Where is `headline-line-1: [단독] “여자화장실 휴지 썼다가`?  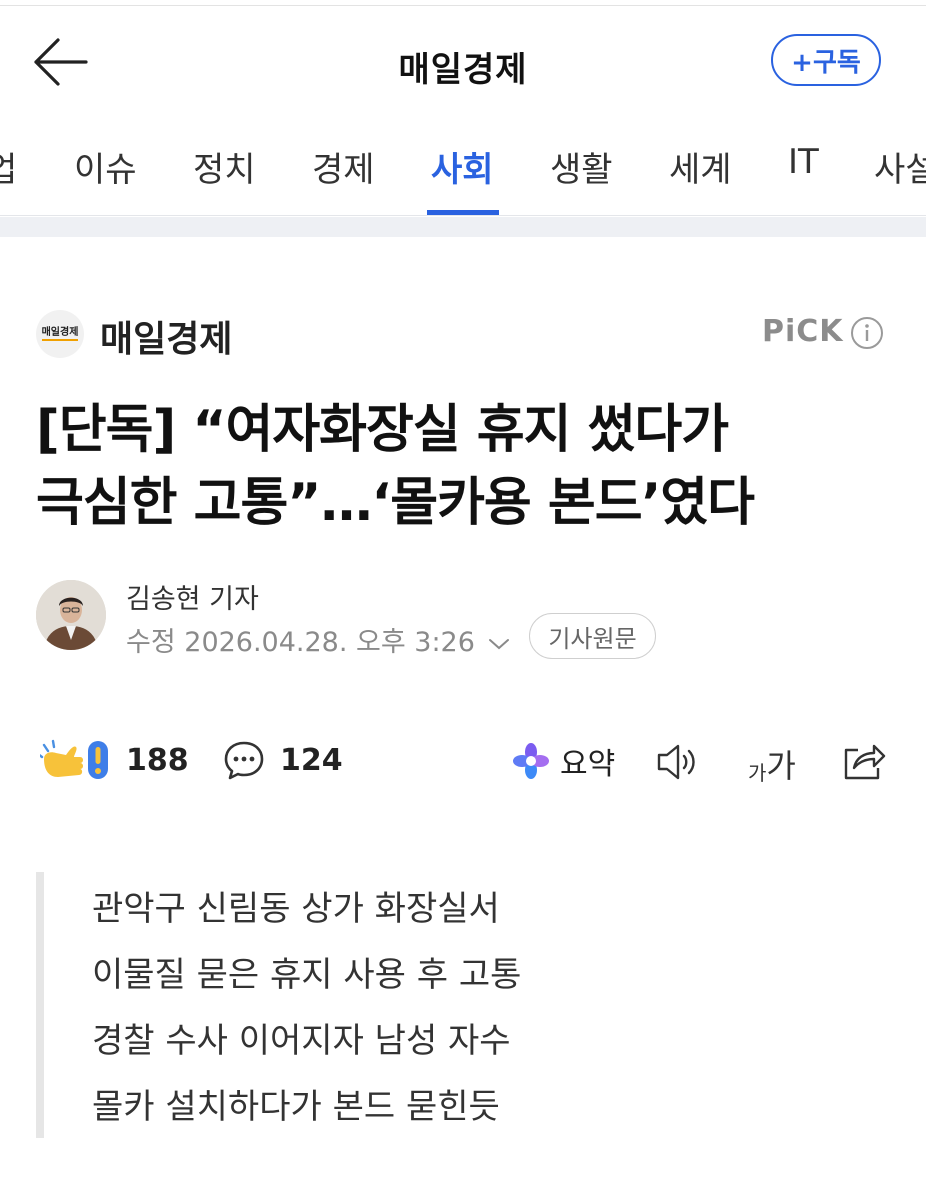 headline-line-1: [단독] “여자화장실 휴지 썼다가 is located at coordinates (382, 430).